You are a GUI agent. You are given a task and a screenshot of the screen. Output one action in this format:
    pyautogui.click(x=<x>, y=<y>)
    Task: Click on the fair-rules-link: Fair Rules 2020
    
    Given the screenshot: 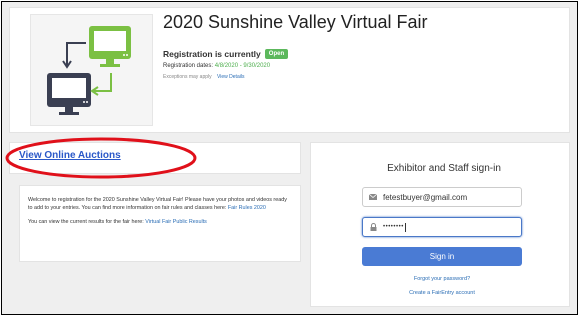 What is the action you would take?
    pyautogui.click(x=247, y=208)
    